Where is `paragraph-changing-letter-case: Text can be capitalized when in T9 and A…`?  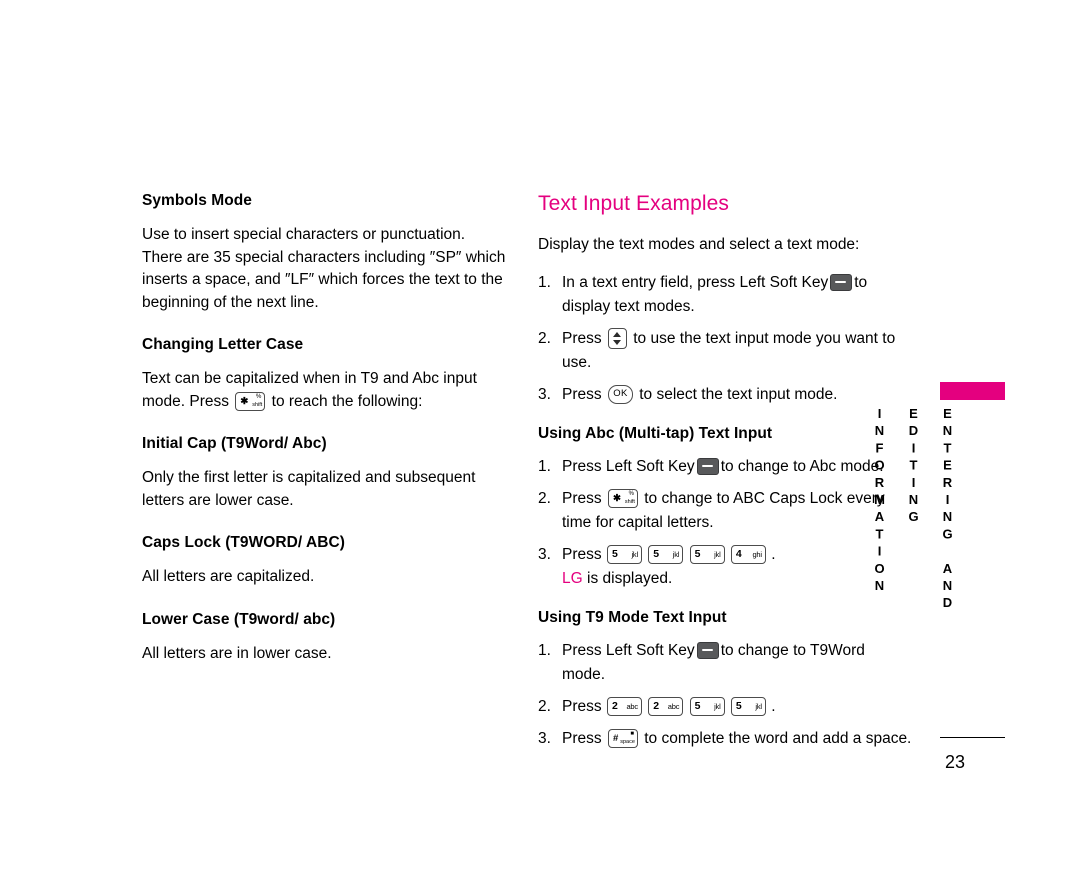 paragraph-changing-letter-case: Text can be capitalized when in T9 and A… is located at coordinates (324, 390).